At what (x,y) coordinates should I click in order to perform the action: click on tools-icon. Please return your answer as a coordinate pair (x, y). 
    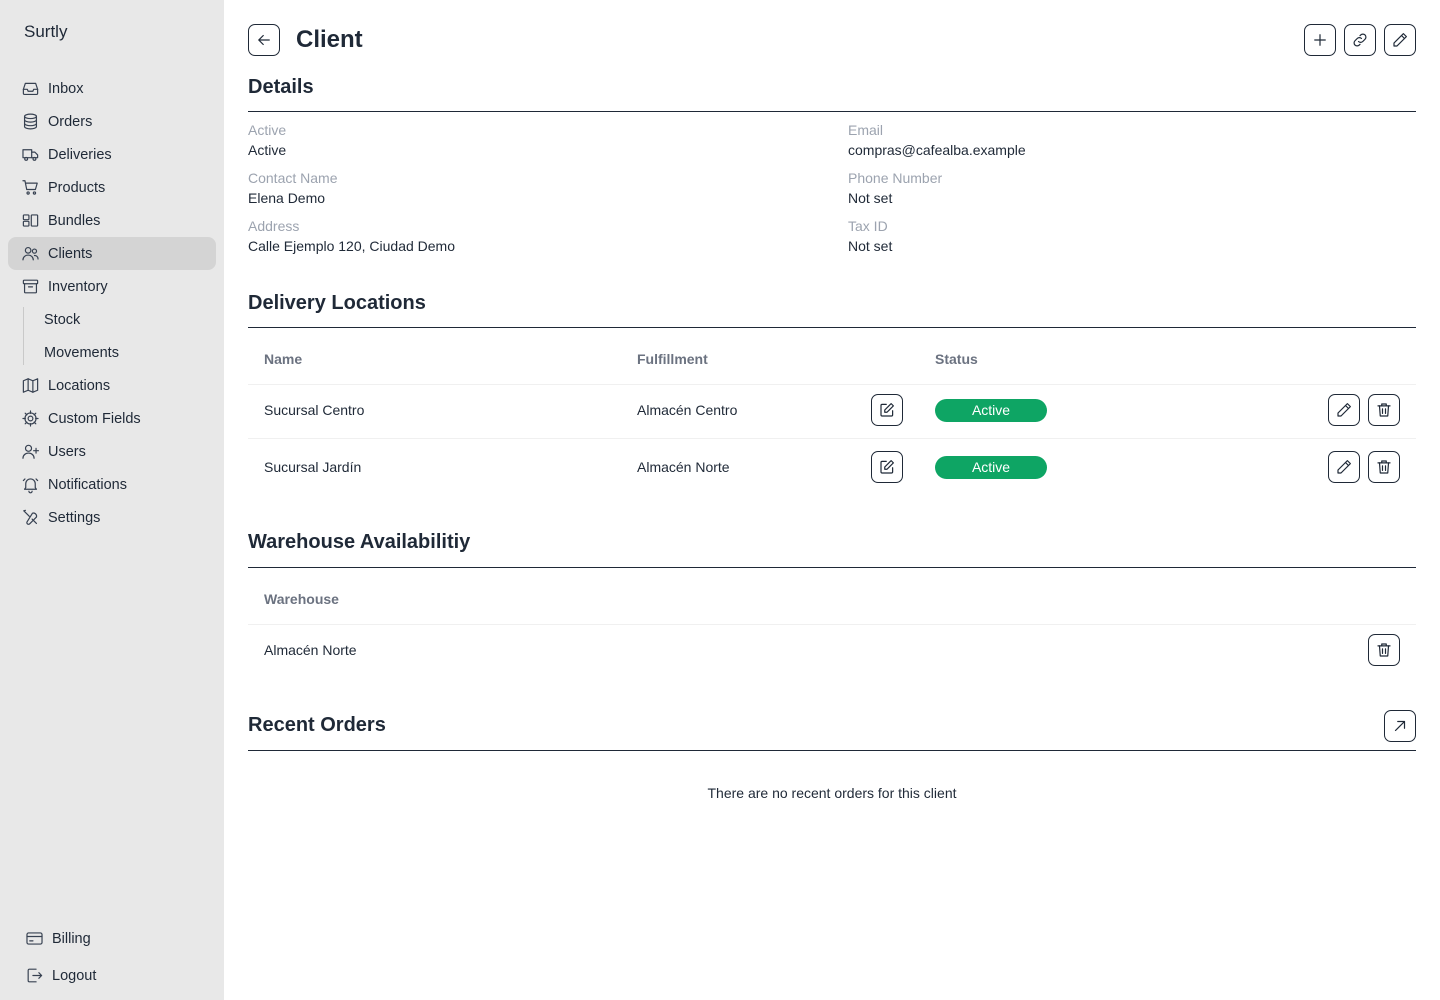
    Looking at the image, I should click on (30, 518).